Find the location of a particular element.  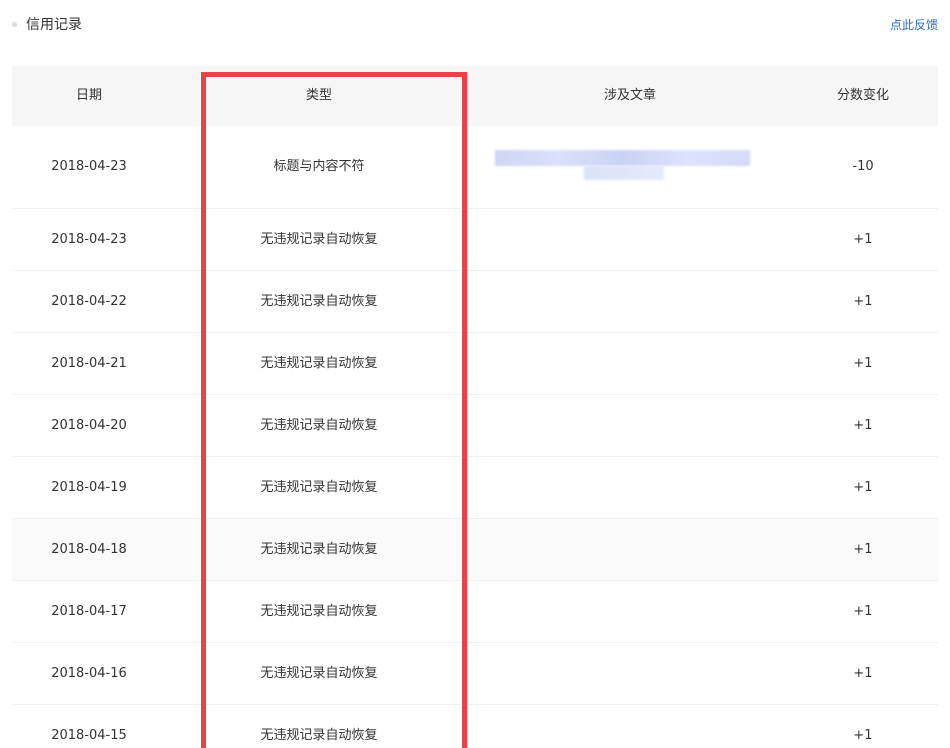

table-row: 2018-04-21 无违规记录自动恢复 +1 is located at coordinates (475, 364).